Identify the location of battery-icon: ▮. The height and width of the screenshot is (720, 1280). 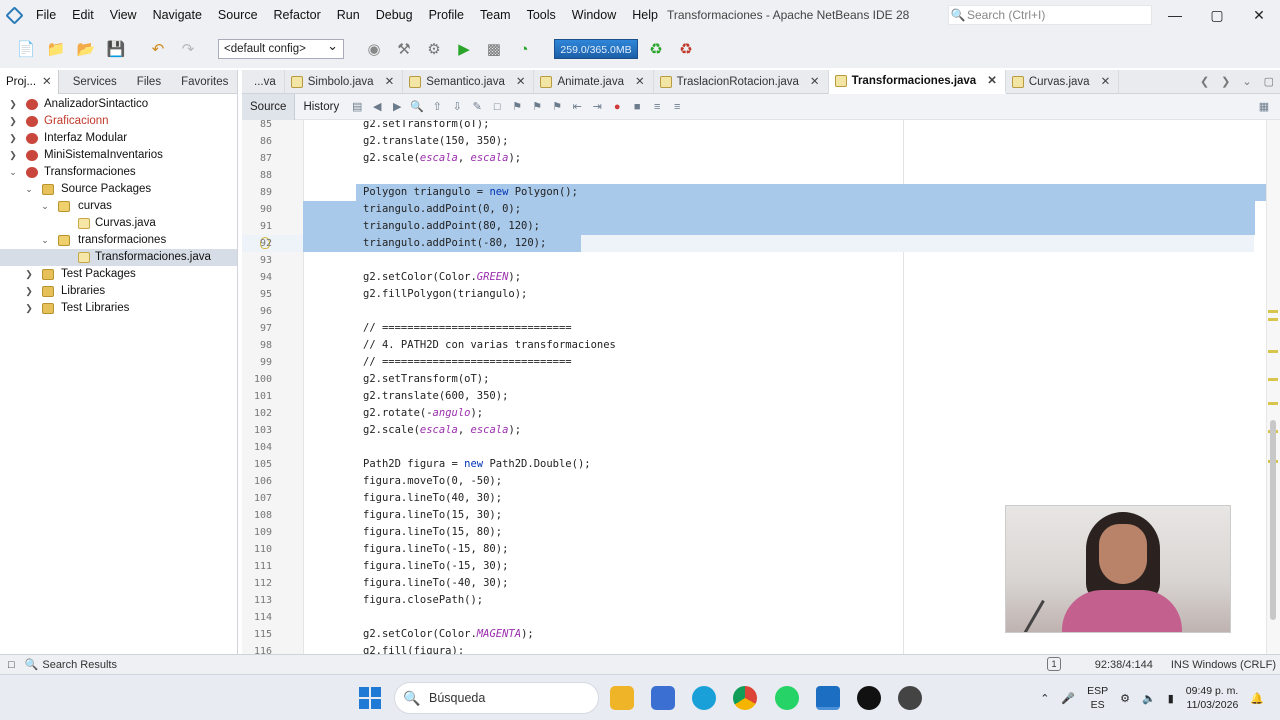
(1171, 698).